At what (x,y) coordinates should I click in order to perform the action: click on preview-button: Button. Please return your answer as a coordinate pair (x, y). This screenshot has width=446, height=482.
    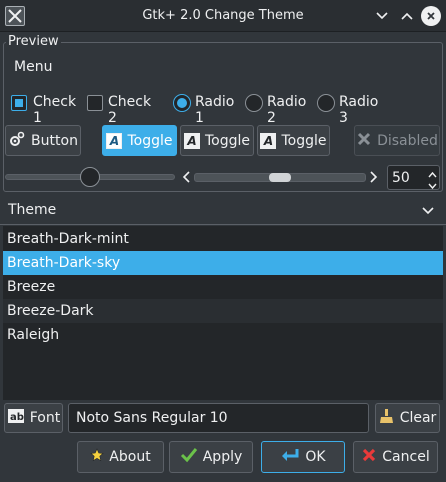
    Looking at the image, I should click on (43, 140).